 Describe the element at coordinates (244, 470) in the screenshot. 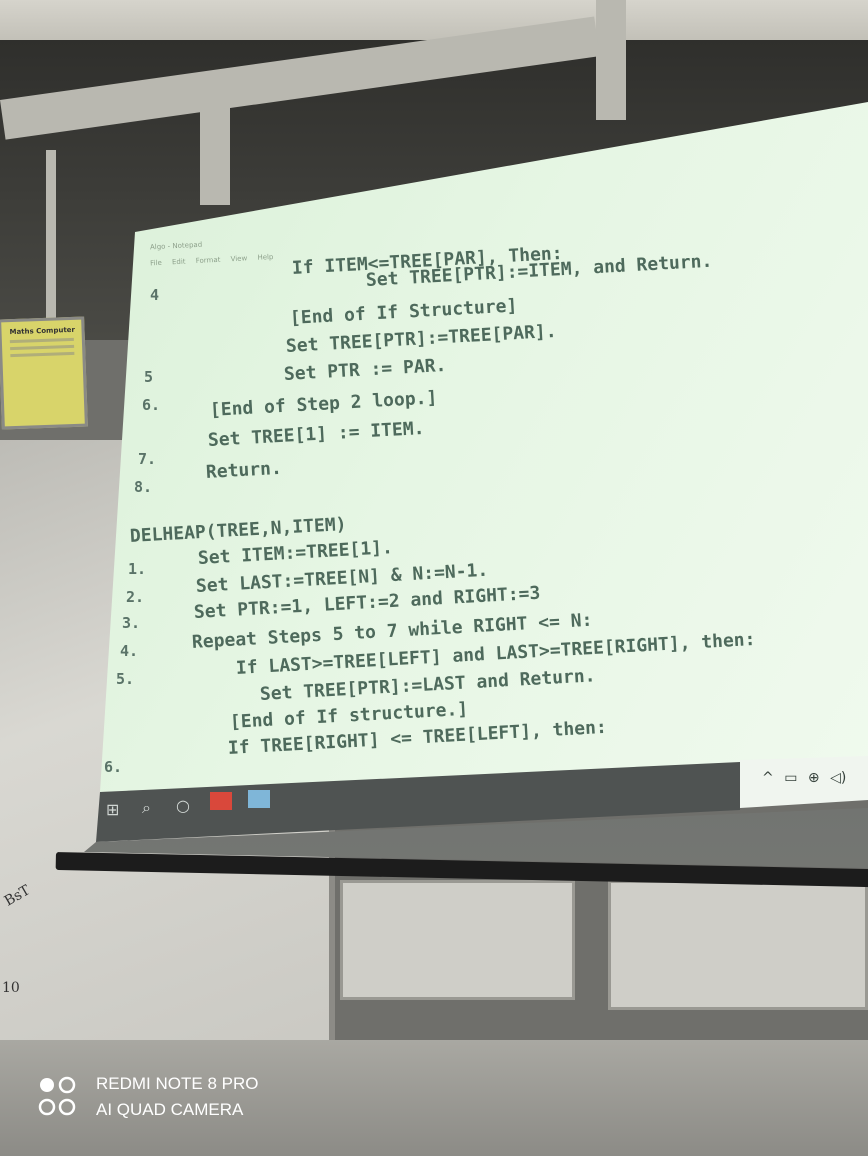

I see `code-line: Return.` at that location.